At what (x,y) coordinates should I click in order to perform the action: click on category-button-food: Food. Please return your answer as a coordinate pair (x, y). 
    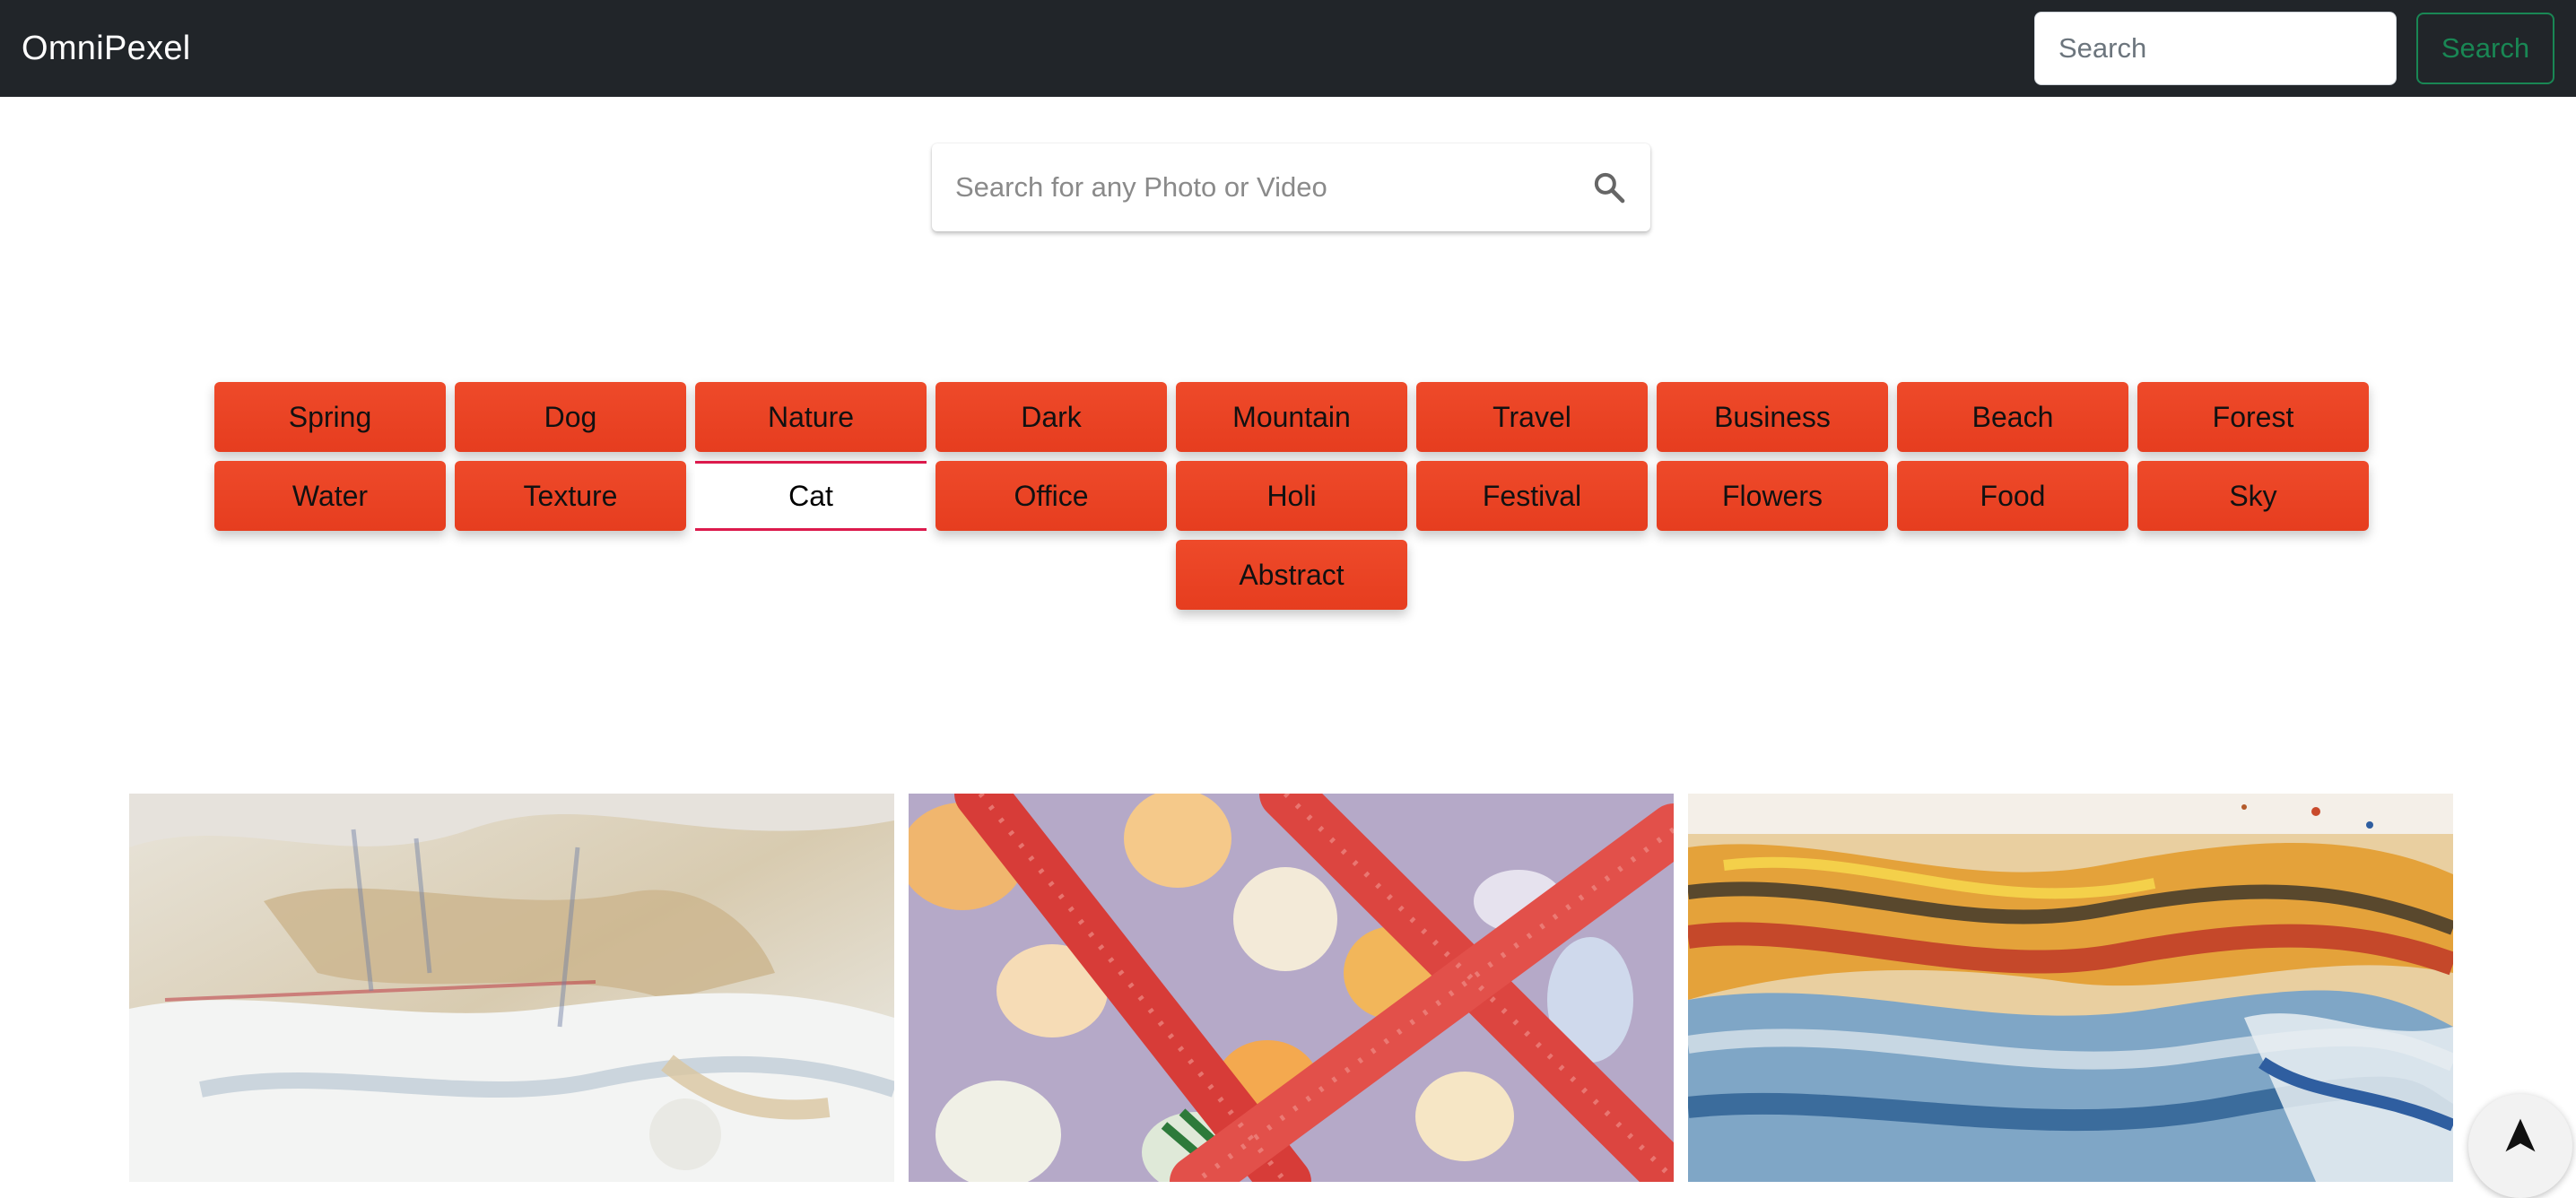
    Looking at the image, I should click on (2012, 496).